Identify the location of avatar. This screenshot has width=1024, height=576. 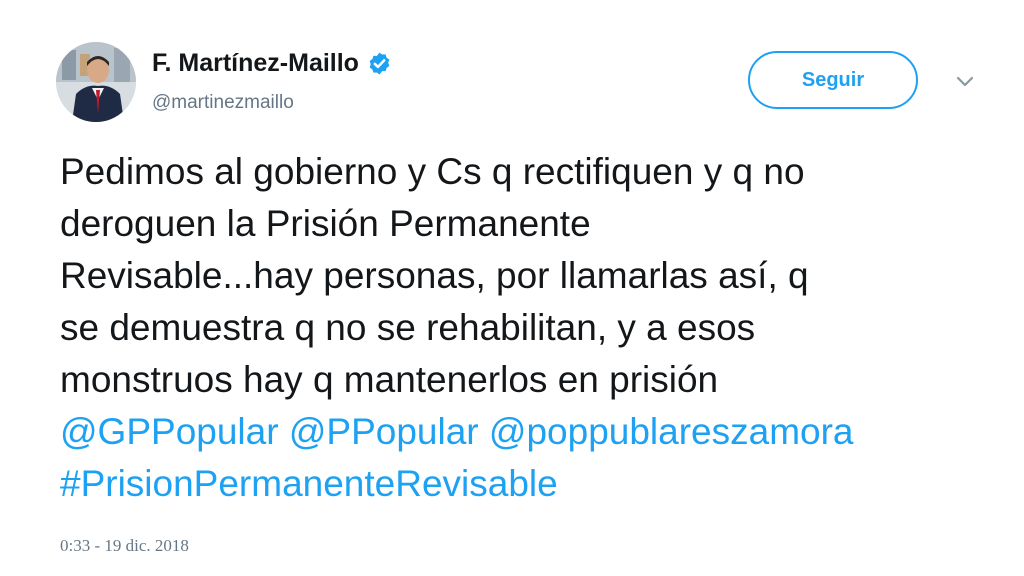
(96, 82).